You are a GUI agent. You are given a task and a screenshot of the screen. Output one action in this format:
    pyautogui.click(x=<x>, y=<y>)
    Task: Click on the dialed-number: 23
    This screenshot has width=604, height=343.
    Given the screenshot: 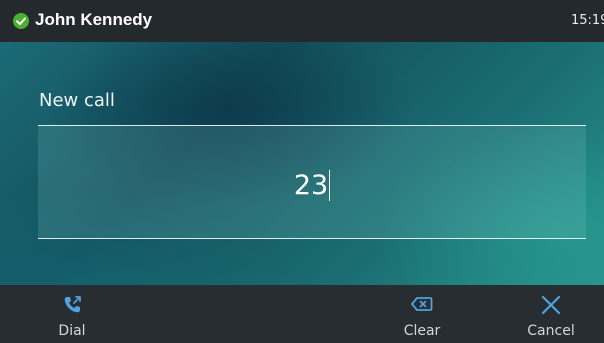 What is the action you would take?
    pyautogui.click(x=311, y=185)
    